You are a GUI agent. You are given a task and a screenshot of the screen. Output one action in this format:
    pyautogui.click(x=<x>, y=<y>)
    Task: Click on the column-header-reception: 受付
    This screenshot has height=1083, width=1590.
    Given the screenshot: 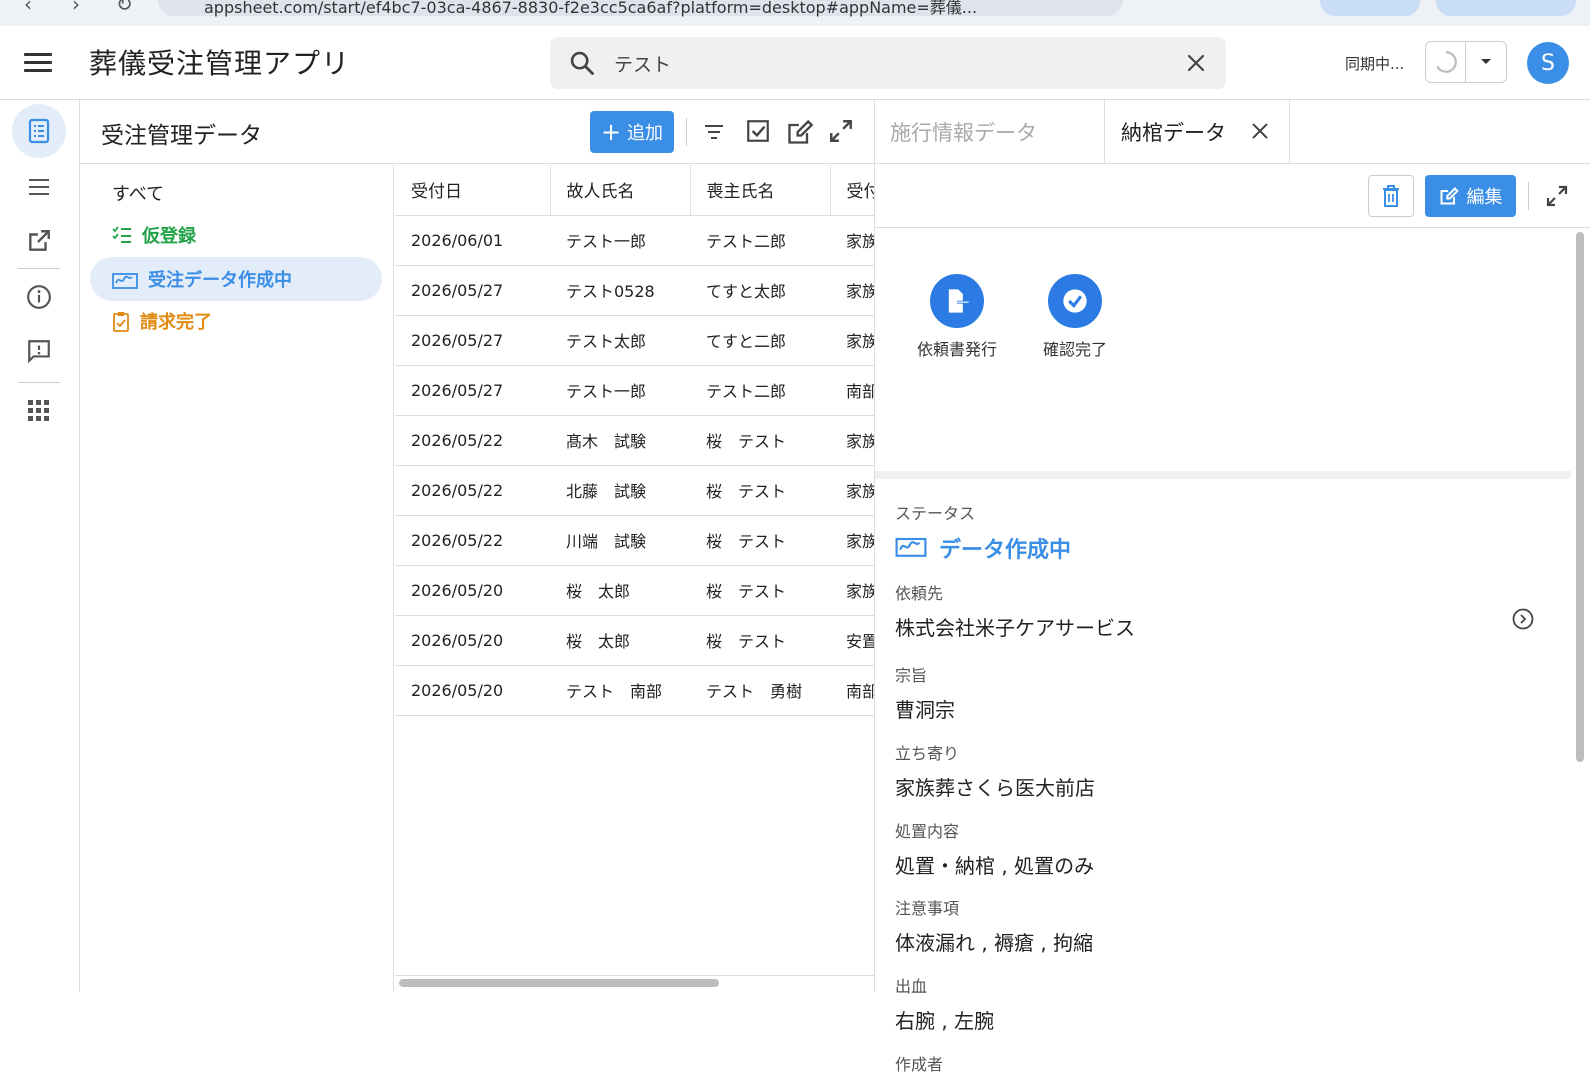 What is the action you would take?
    pyautogui.click(x=852, y=190)
    